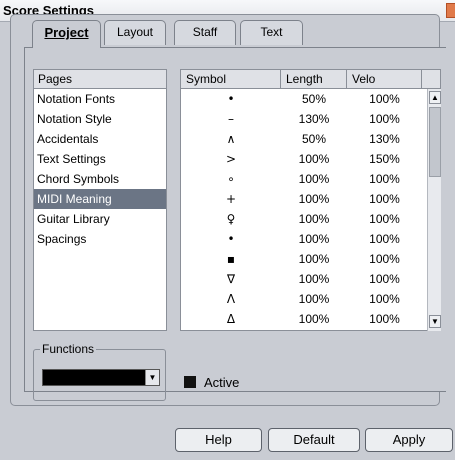  Describe the element at coordinates (68, 349) in the screenshot. I see `functions-label: Functions` at that location.